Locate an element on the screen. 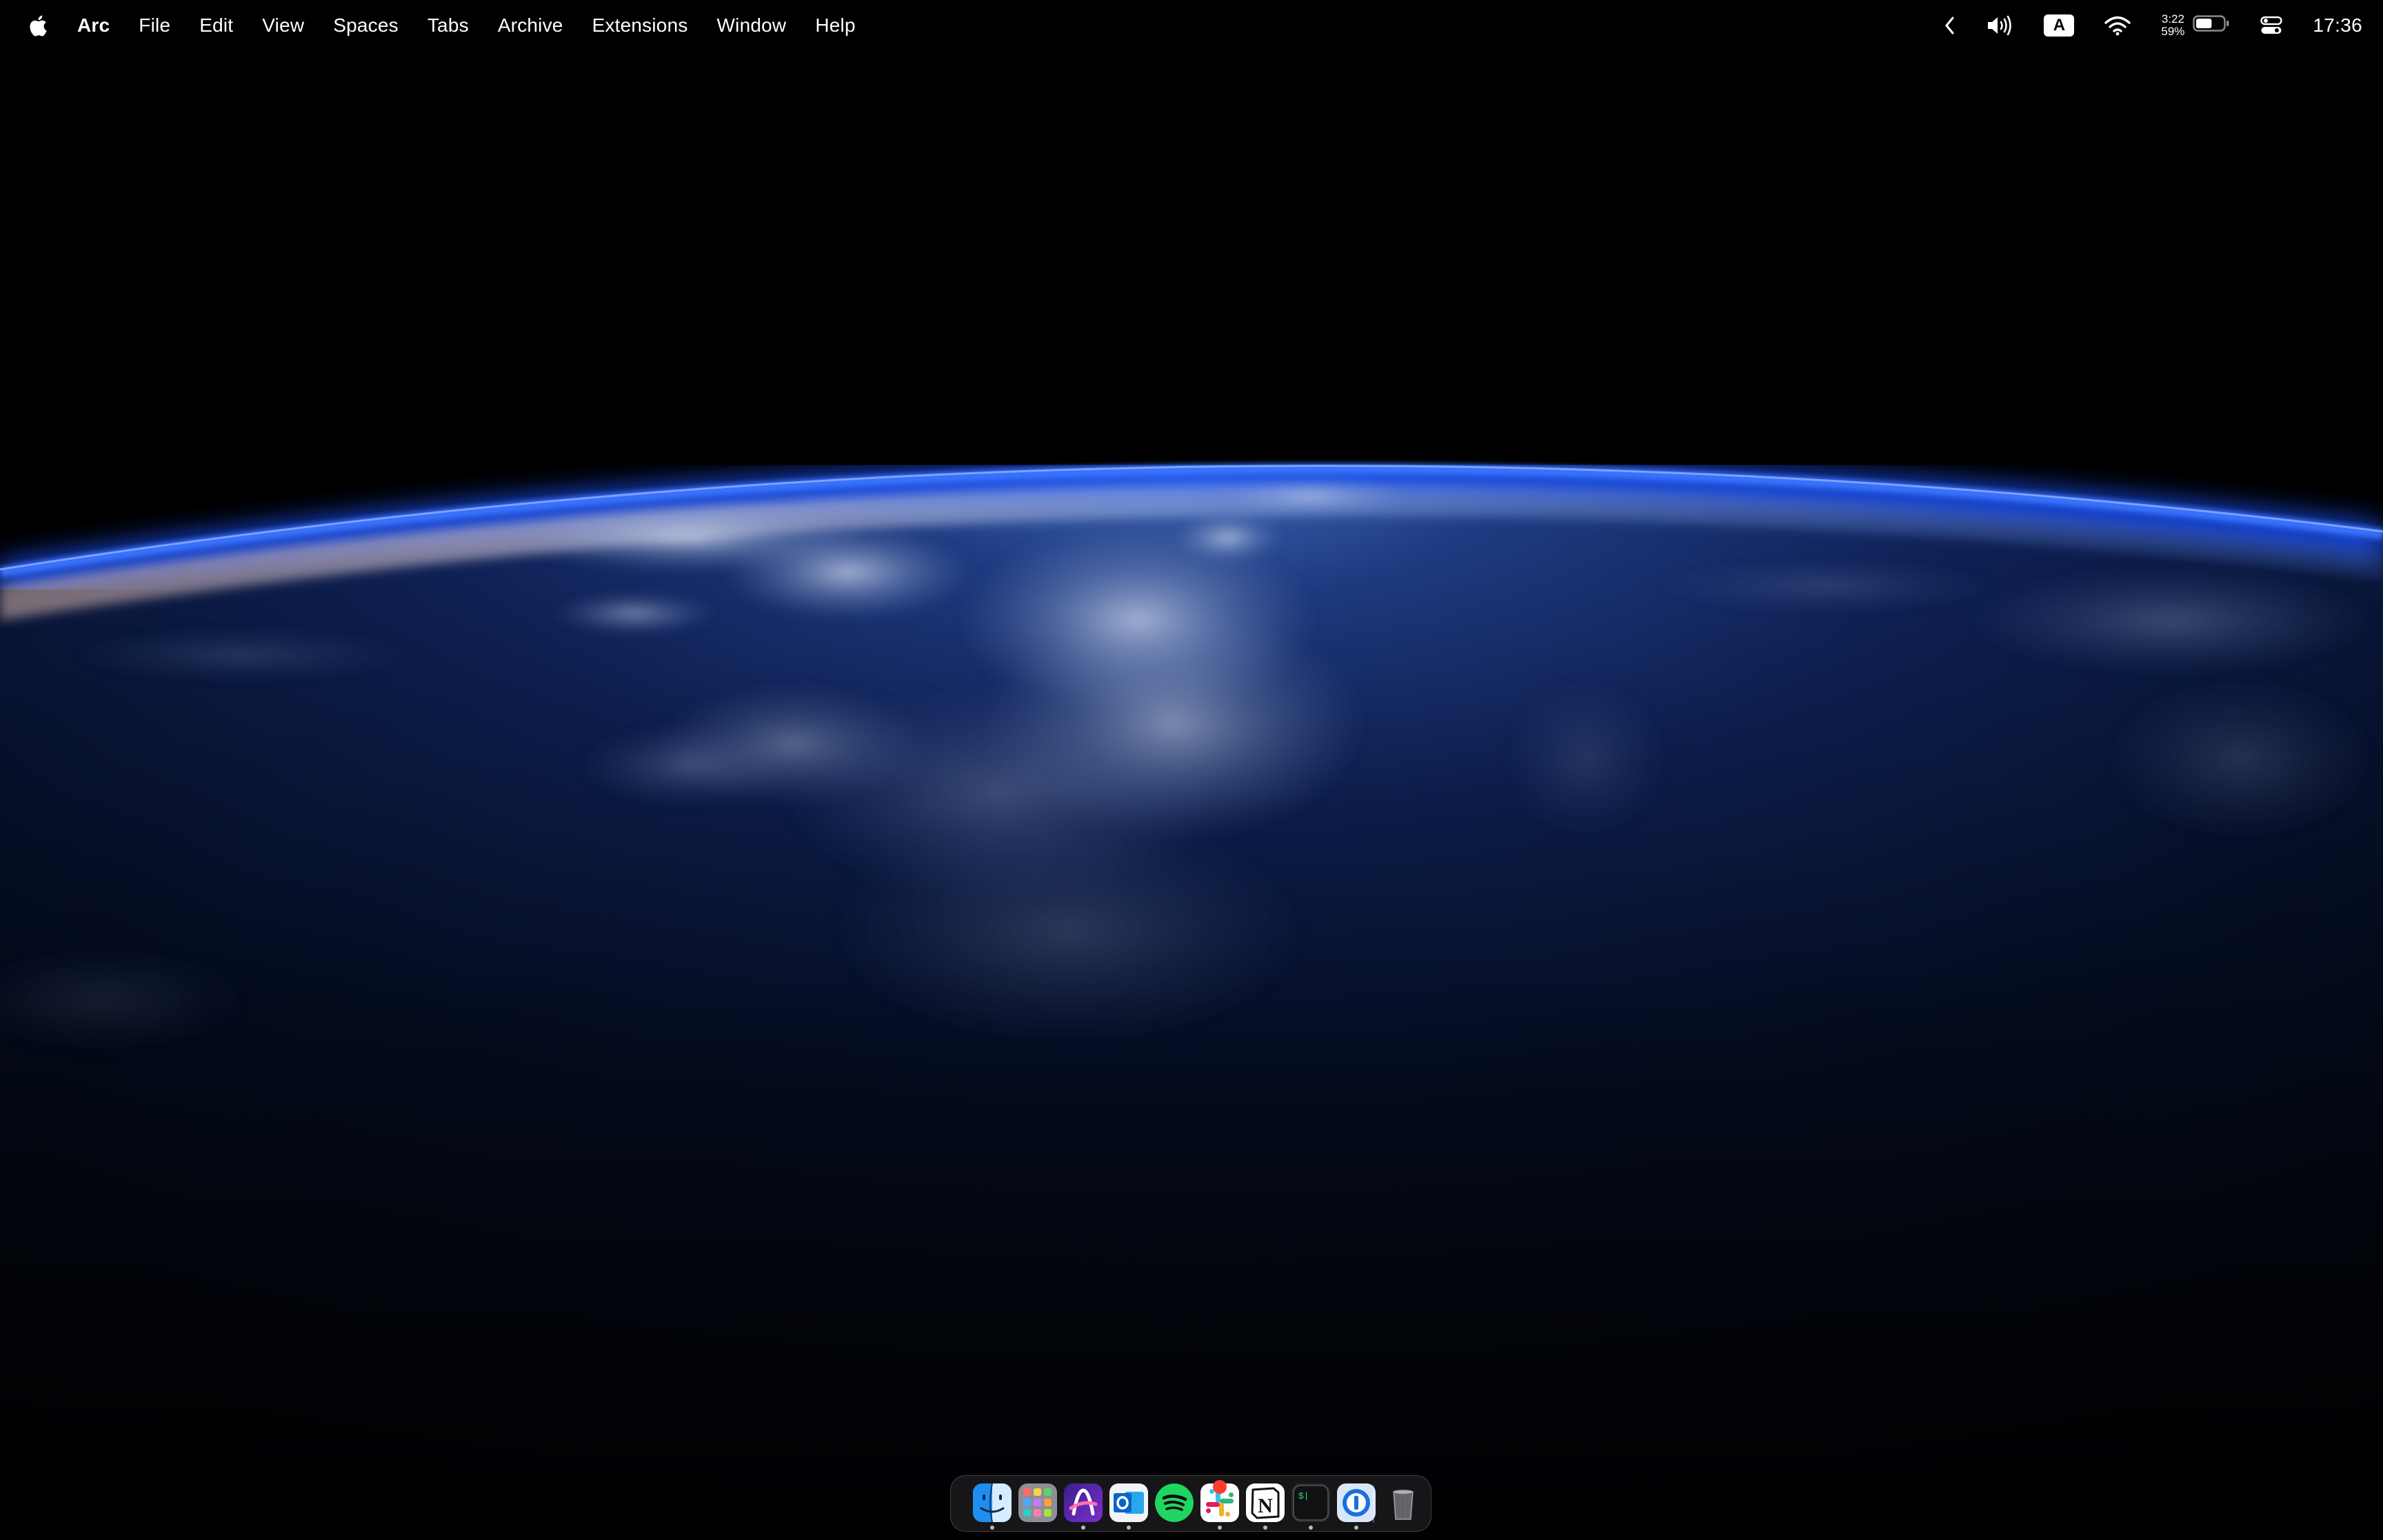 Image resolution: width=2383 pixels, height=1540 pixels. dock-separator is located at coordinates (1373, 1505).